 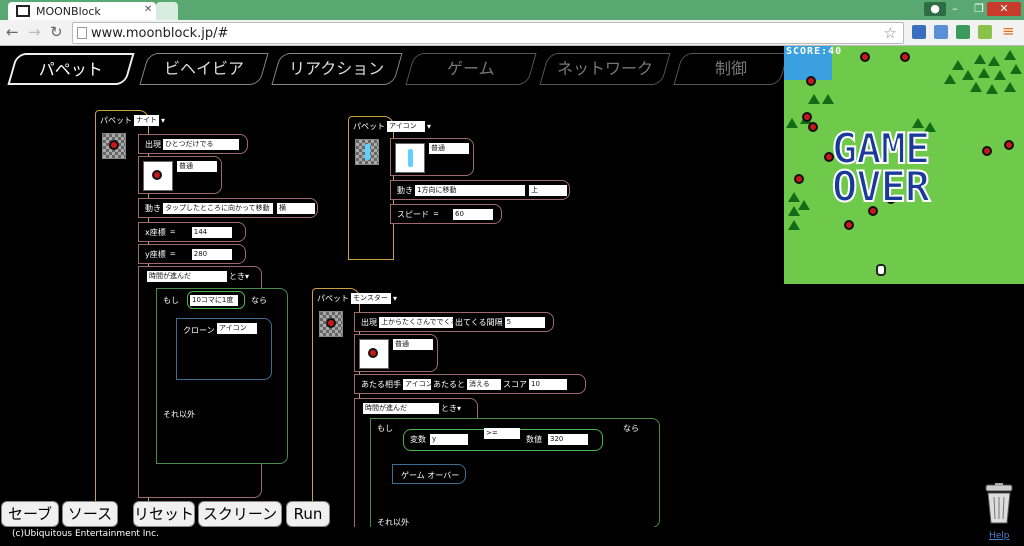 I want to click on speed-block: スピード = 60, so click(x=446, y=214).